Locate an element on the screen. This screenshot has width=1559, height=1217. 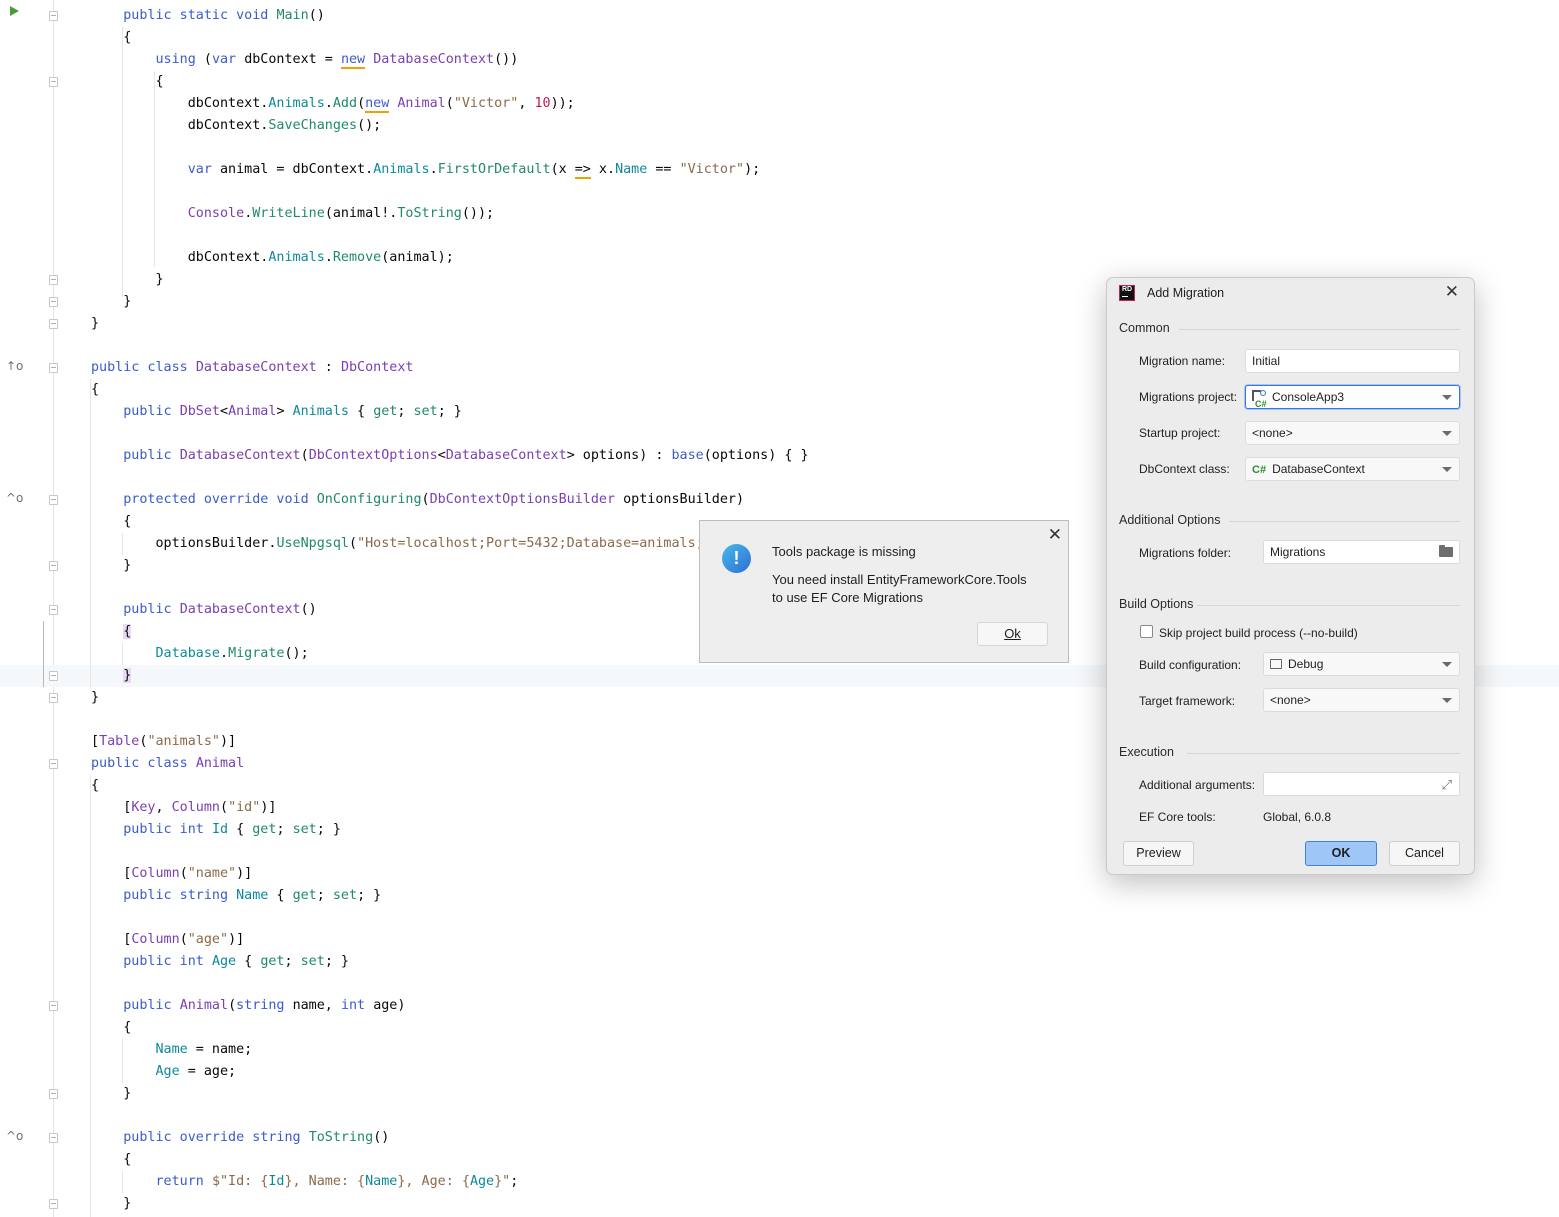
code-token: () is located at coordinates (308, 609).